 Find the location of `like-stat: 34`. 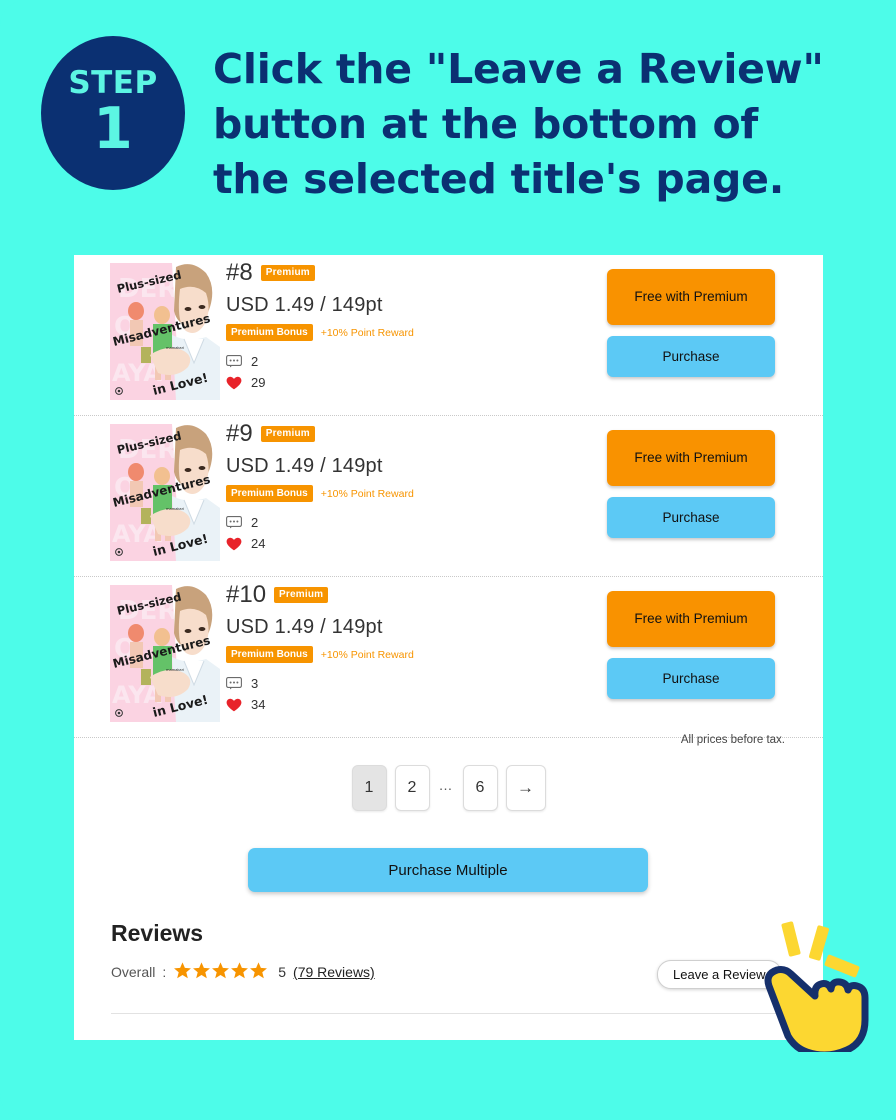

like-stat: 34 is located at coordinates (320, 704).